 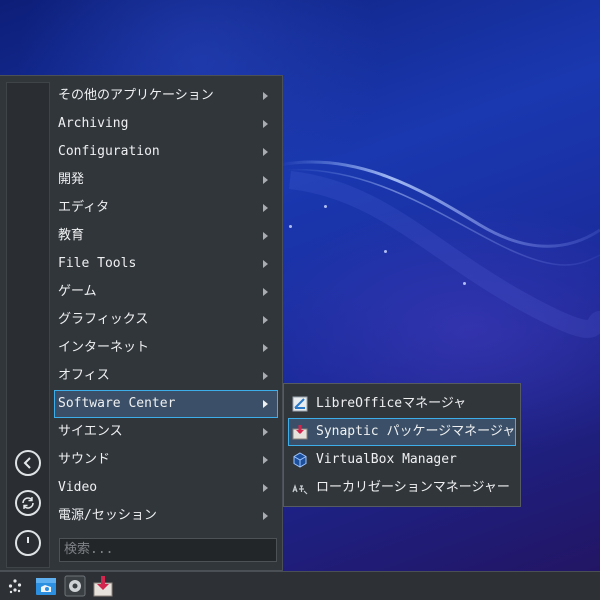 I want to click on submenu-item-label: LibreOfficeマネージャ, so click(x=391, y=403).